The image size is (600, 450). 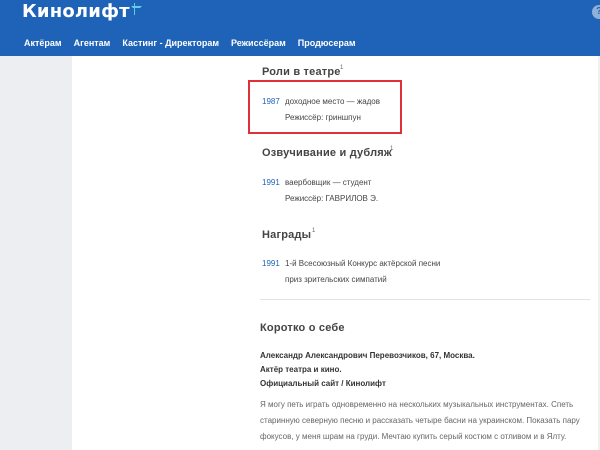 What do you see at coordinates (43, 43) in the screenshot?
I see `nav-item-actors: Актёрам` at bounding box center [43, 43].